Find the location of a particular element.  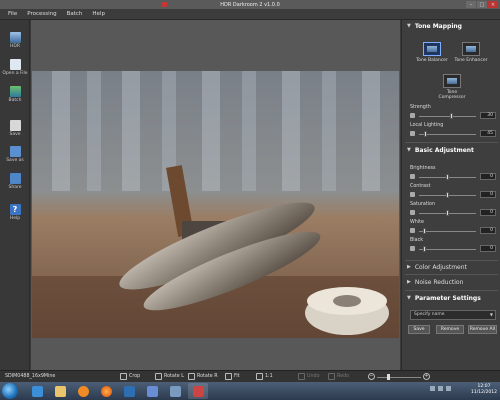

saturation-slider: 0 is located at coordinates (453, 213).